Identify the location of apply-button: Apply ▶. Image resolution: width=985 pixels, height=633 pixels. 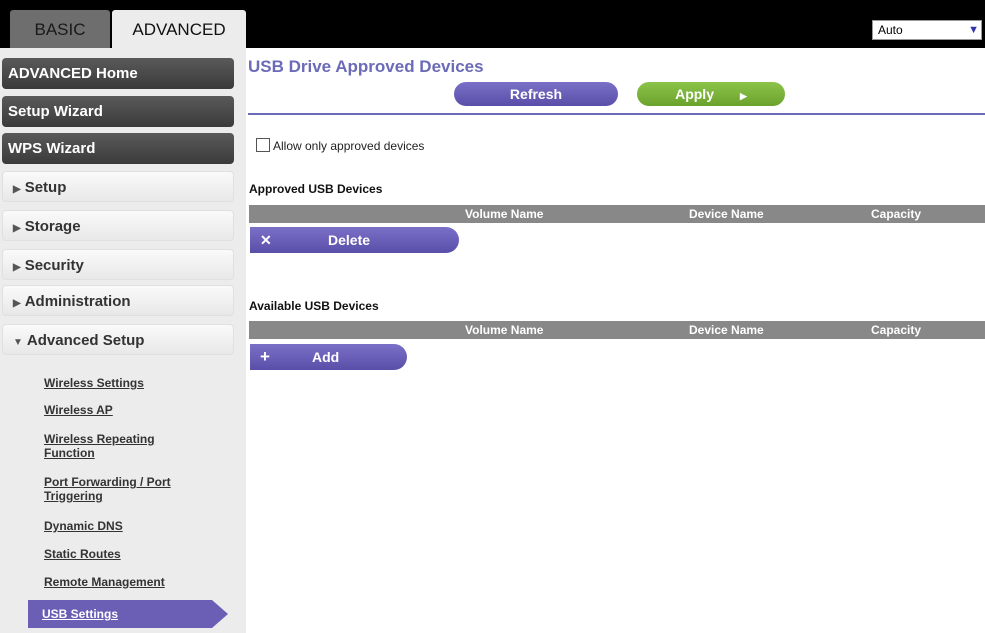
(711, 94).